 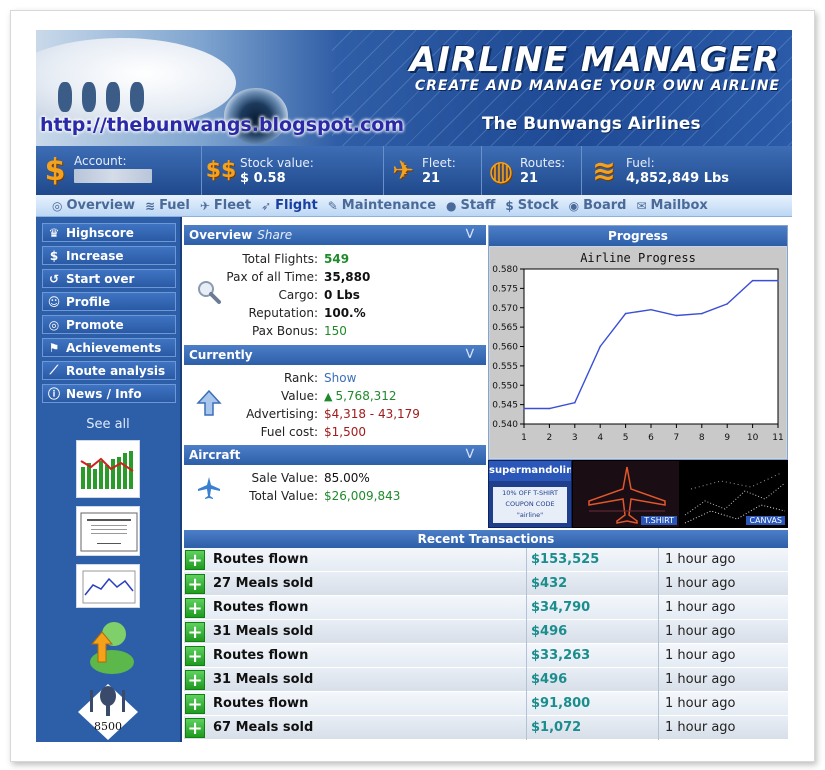 What do you see at coordinates (274, 235) in the screenshot?
I see `share-link: Share` at bounding box center [274, 235].